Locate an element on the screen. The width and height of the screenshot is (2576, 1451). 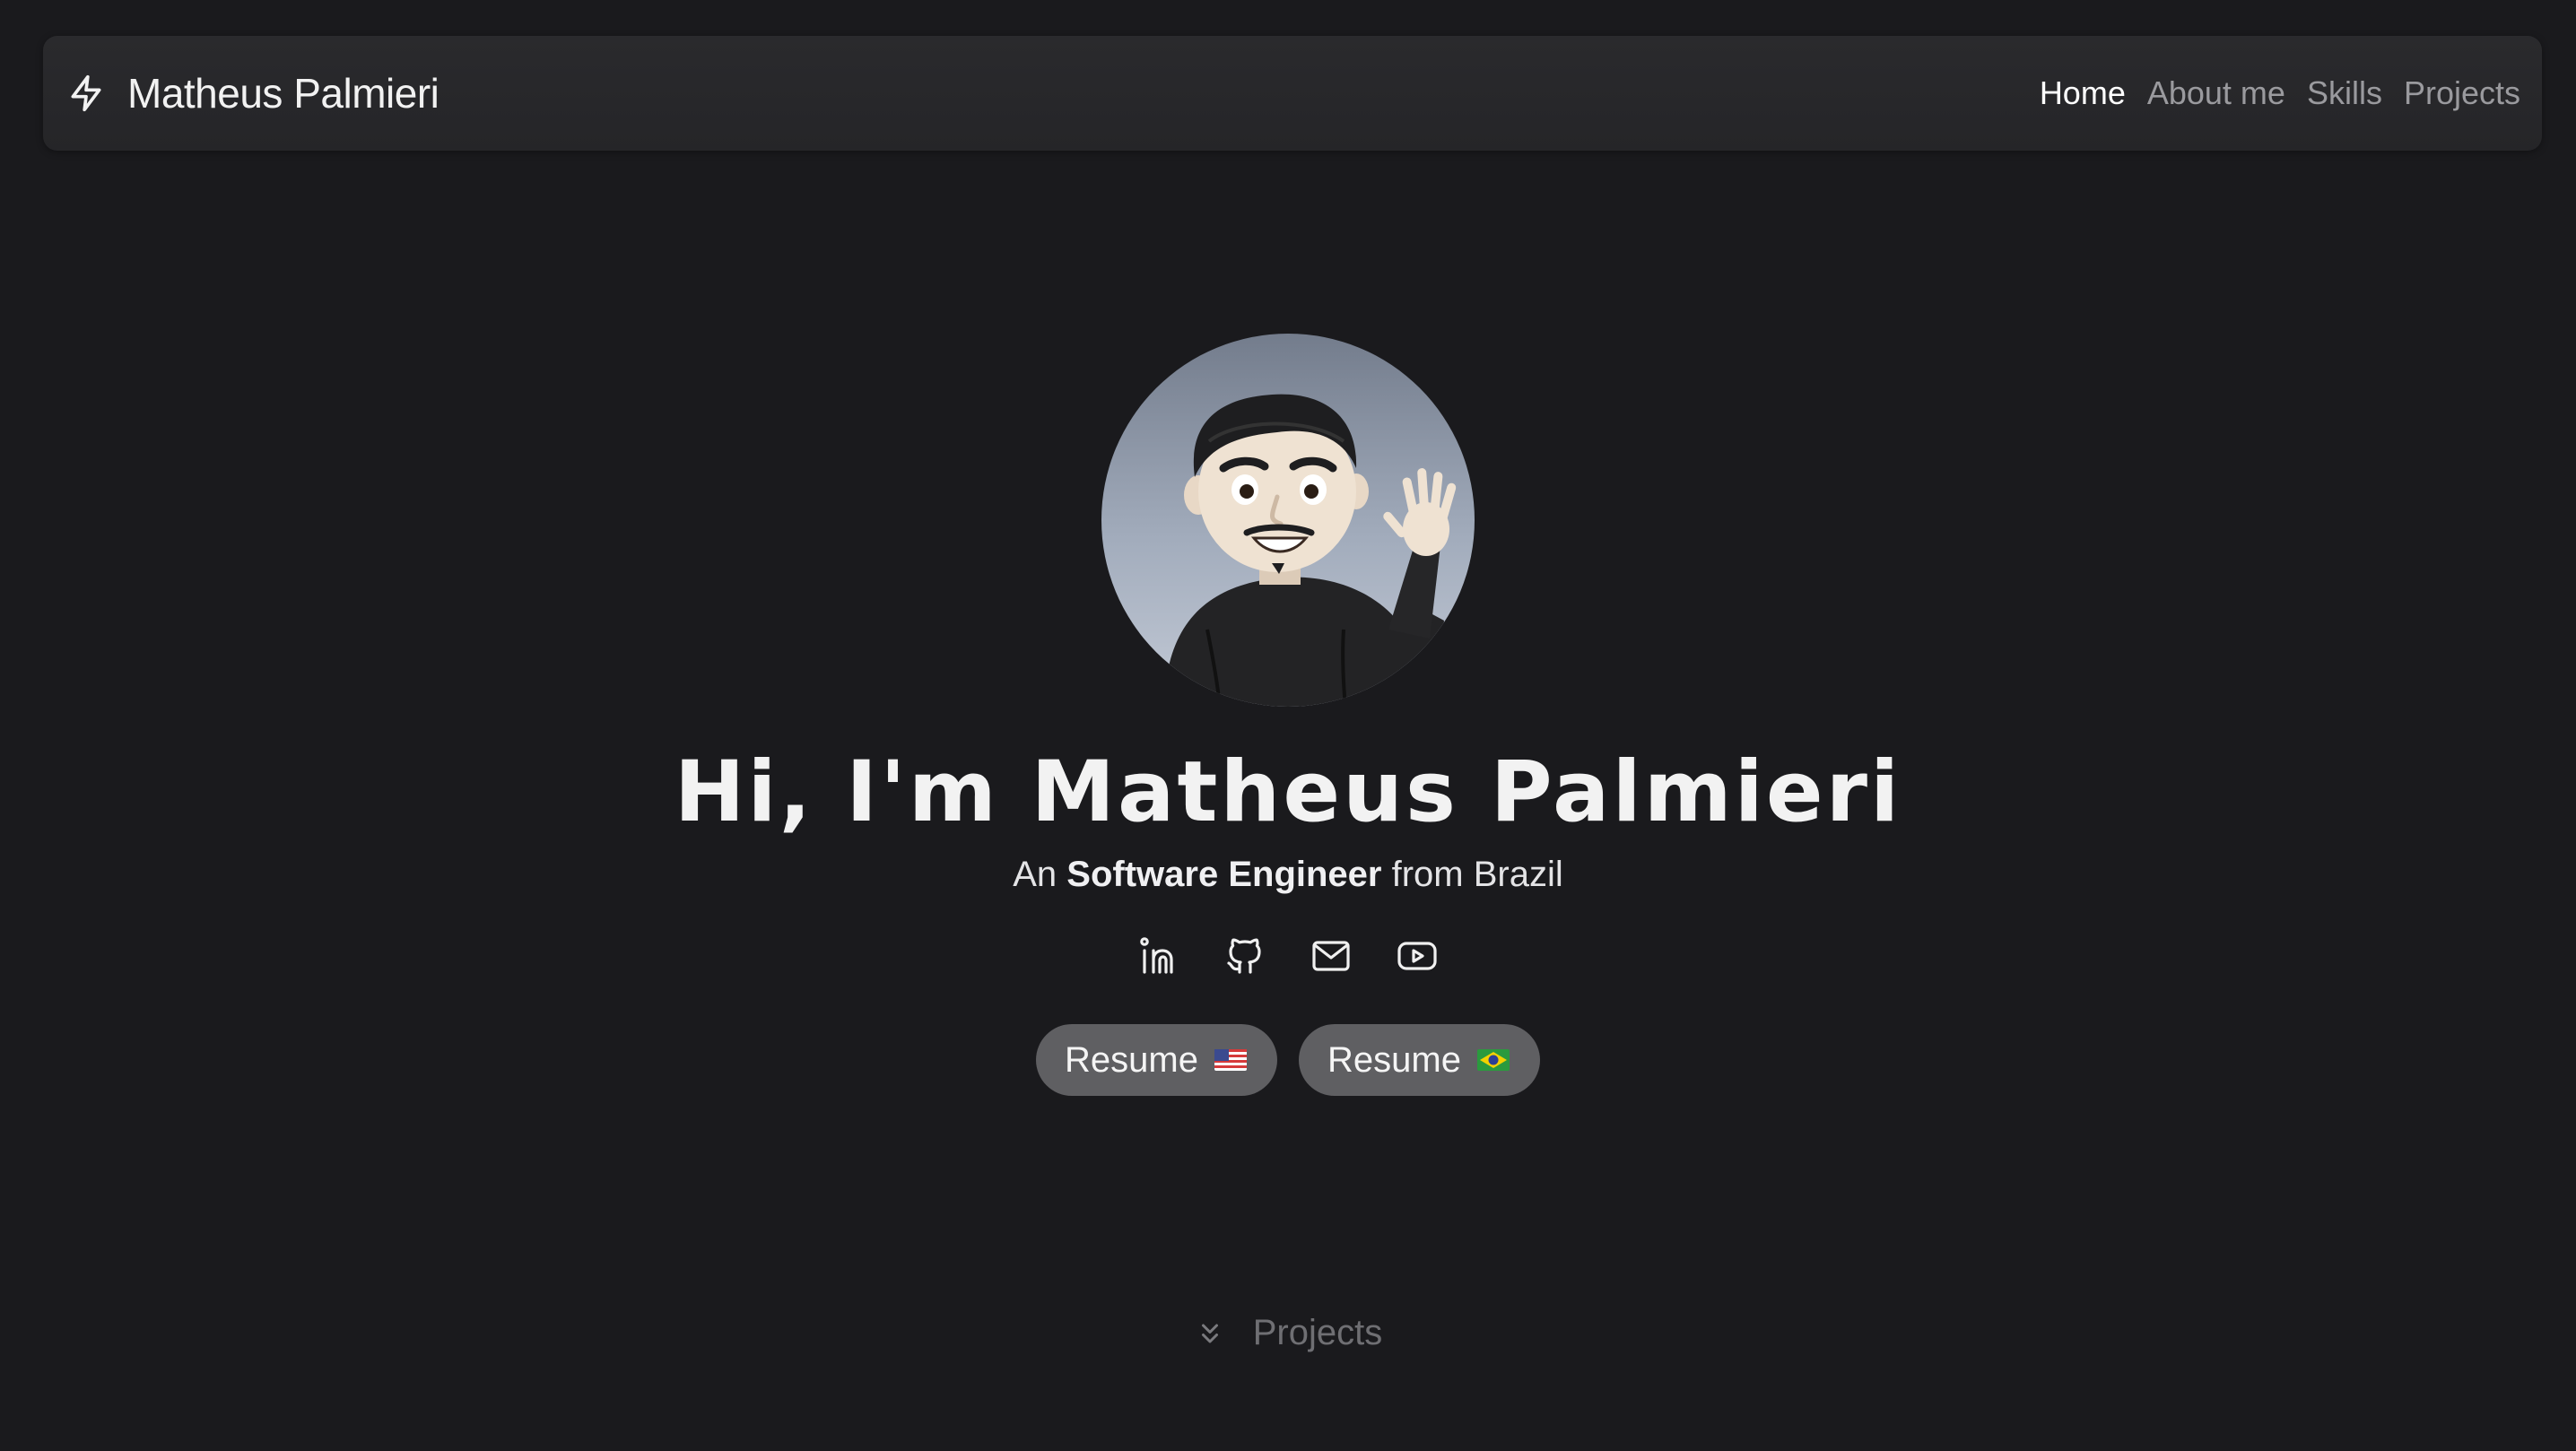
nav-link-home: Home is located at coordinates (2083, 93).